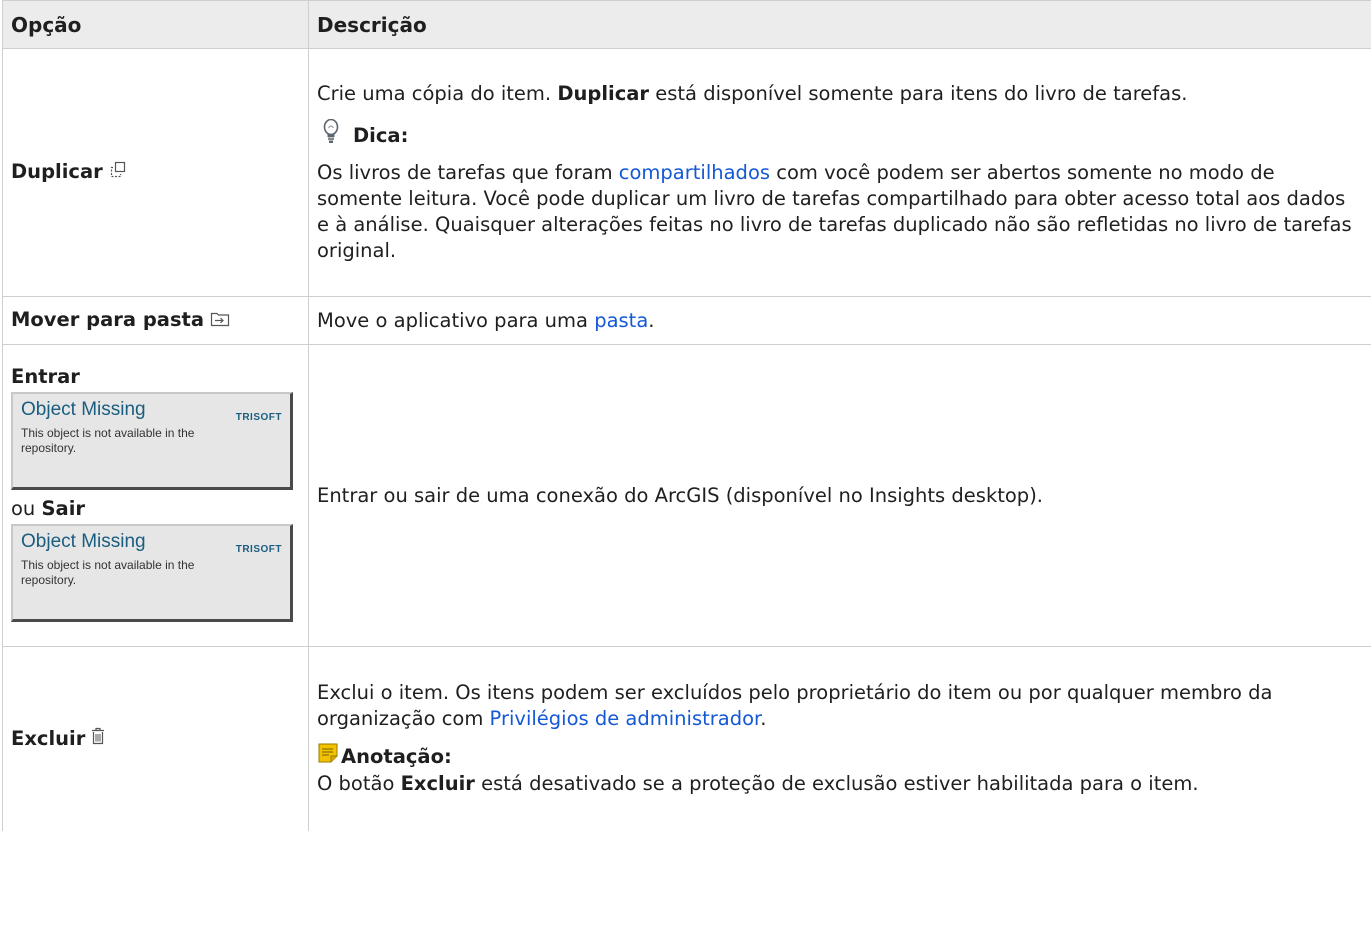 This screenshot has width=1371, height=930. Describe the element at coordinates (359, 784) in the screenshot. I see `note-text: O botão` at that location.